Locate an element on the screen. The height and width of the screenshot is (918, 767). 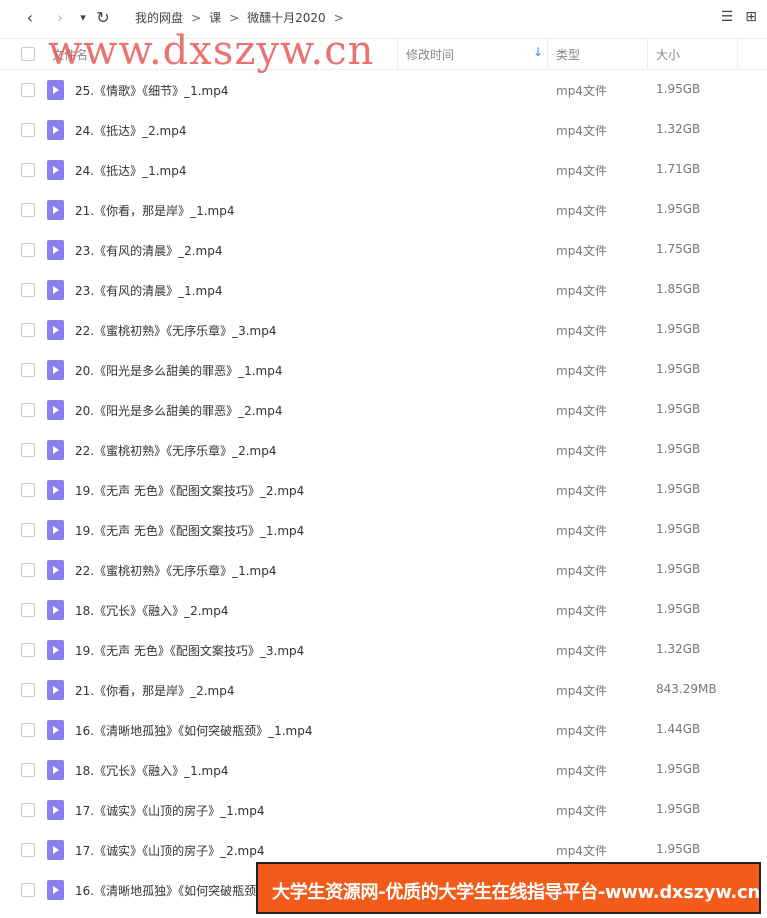
file-name: 22.《蜜桃初熟》《无序乐章》_3.mp4 is located at coordinates (175, 330).